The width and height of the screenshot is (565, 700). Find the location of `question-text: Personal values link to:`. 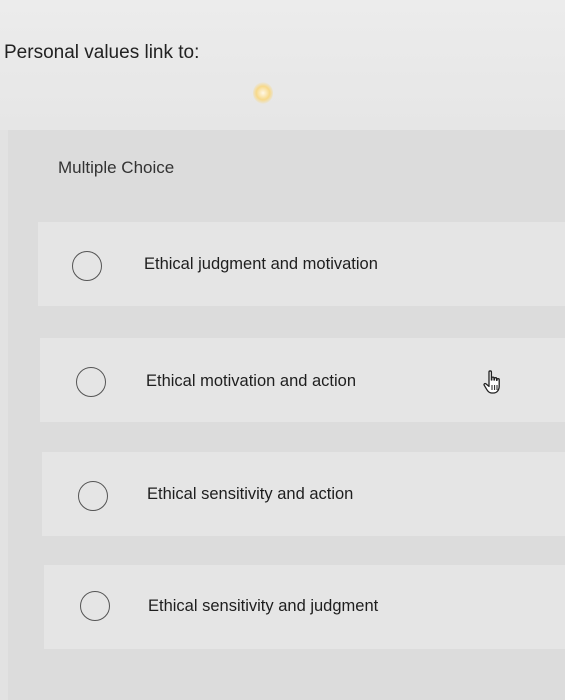

question-text: Personal values link to: is located at coordinates (102, 52).